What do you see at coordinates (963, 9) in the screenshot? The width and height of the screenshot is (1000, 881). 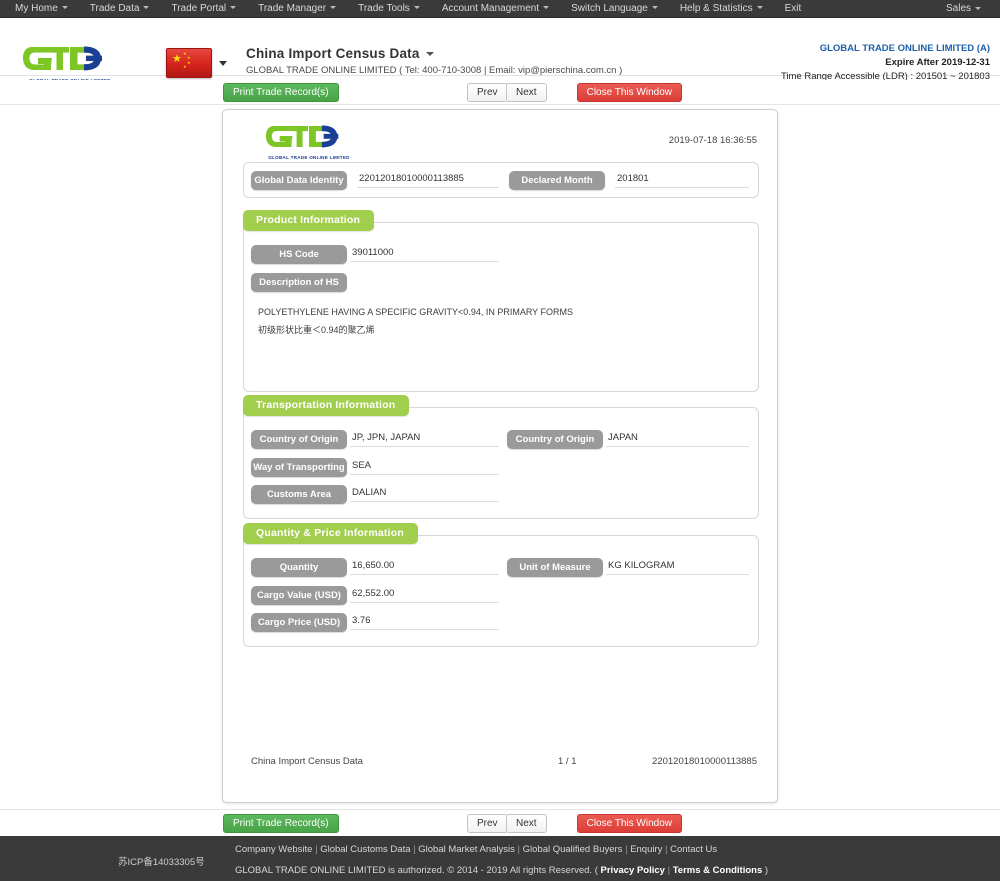 I see `nav-item-sales: Sales` at bounding box center [963, 9].